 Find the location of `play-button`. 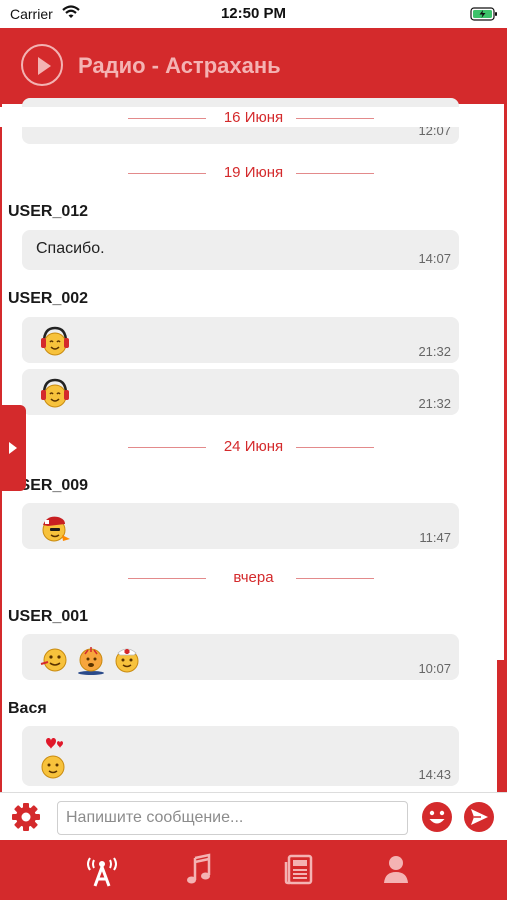

play-button is located at coordinates (42, 65).